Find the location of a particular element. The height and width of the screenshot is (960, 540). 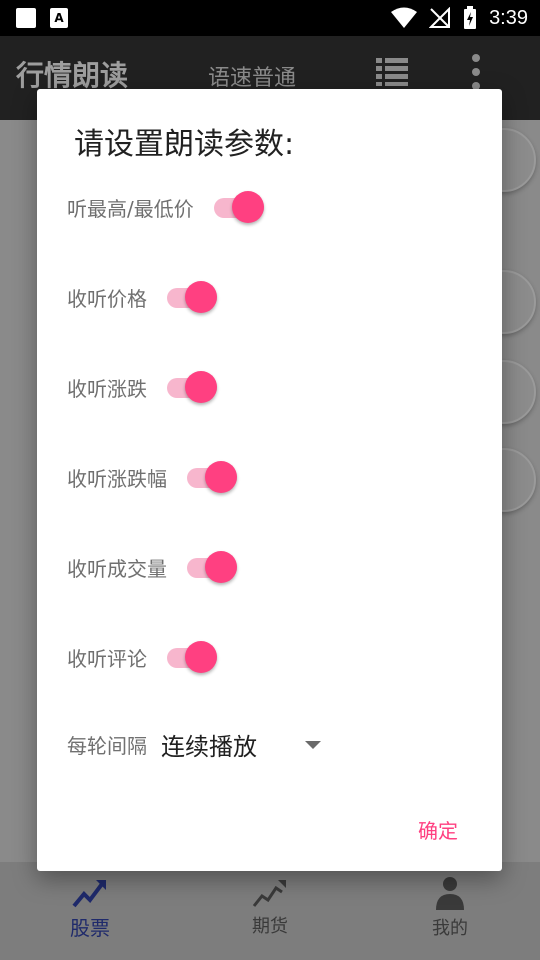

status-right: 3:39 is located at coordinates (459, 18).